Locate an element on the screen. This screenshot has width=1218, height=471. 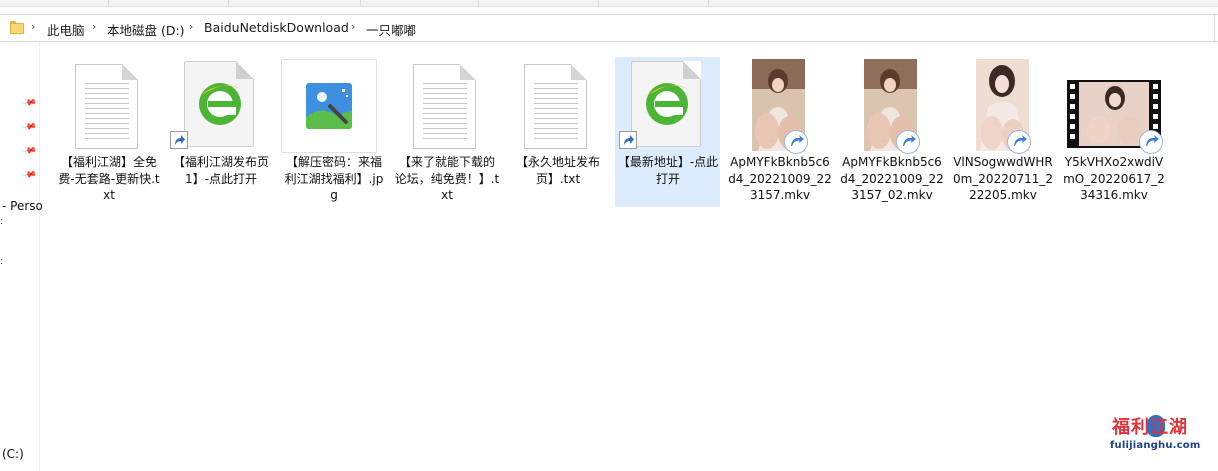
file-item: Y5kVHXo2xwdiVmO_20220617_234316.mkv is located at coordinates (1114, 132).